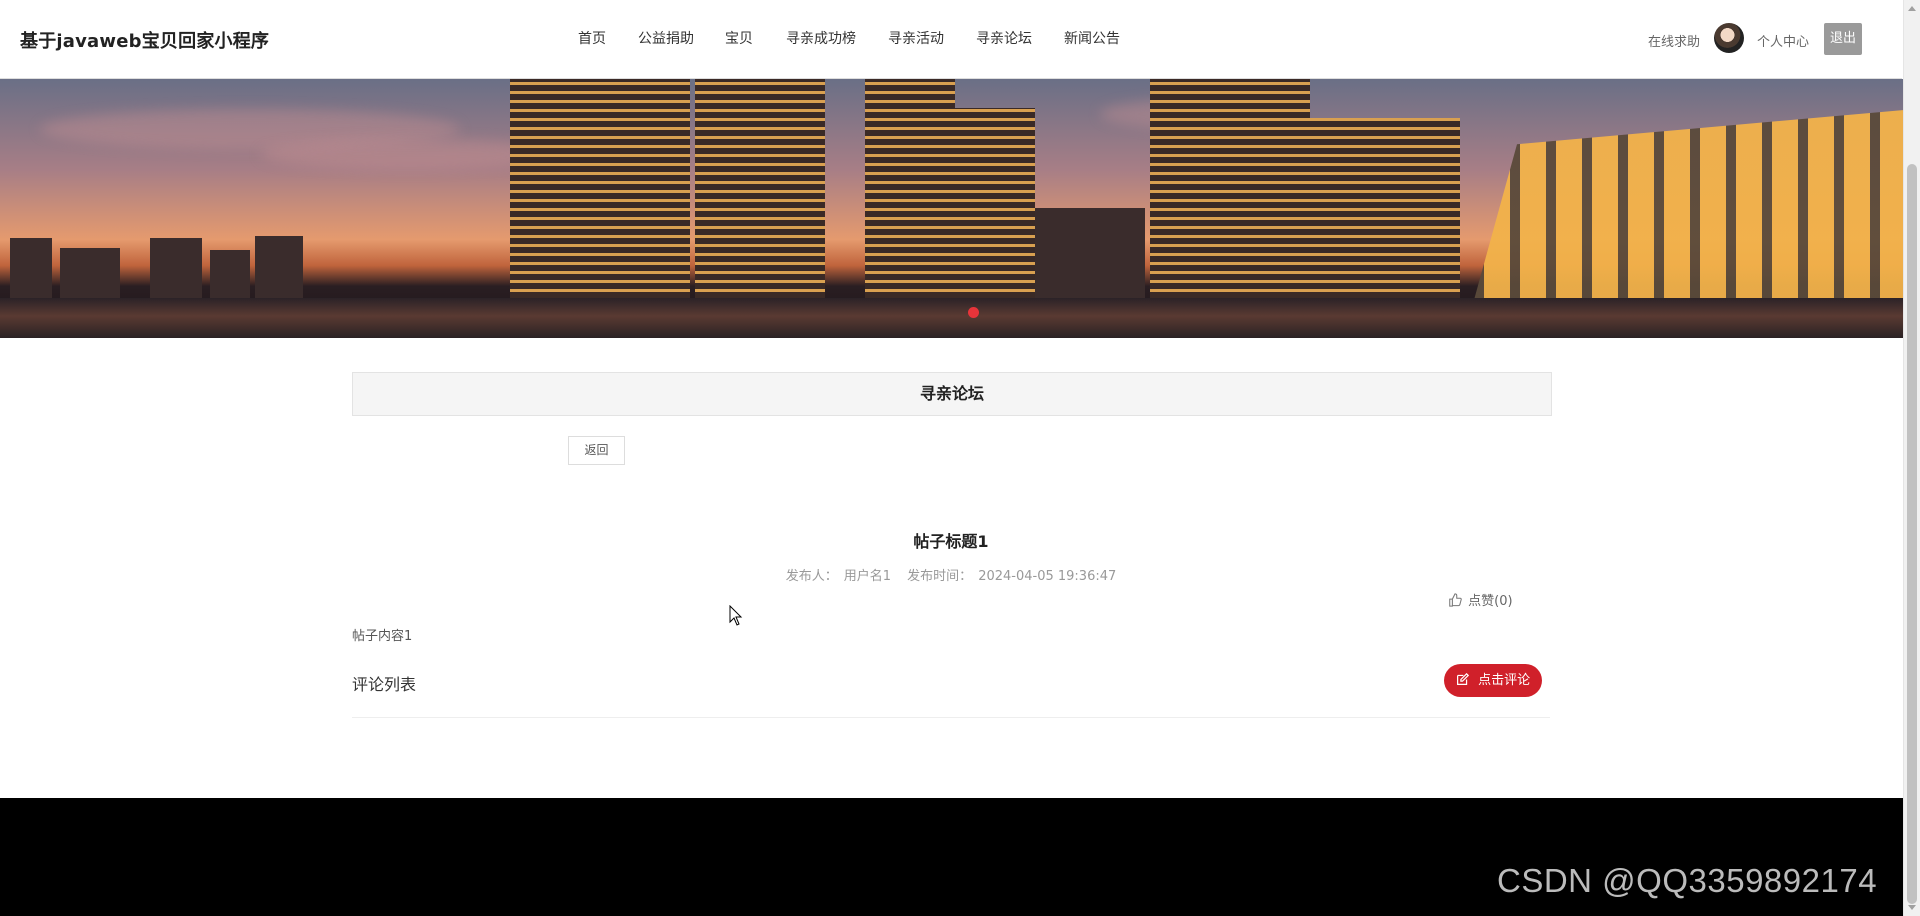  What do you see at coordinates (1729, 38) in the screenshot?
I see `user-avatar` at bounding box center [1729, 38].